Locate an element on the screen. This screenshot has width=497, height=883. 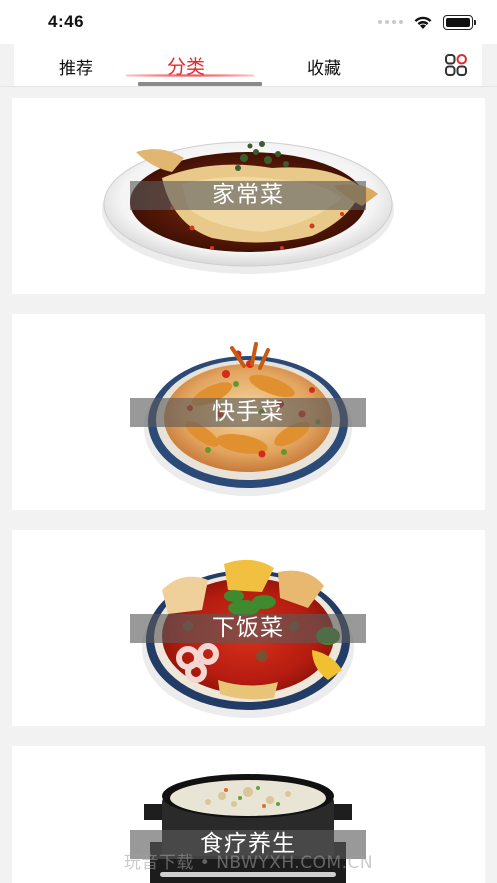
tab-recommend: 推荐 is located at coordinates (76, 66).